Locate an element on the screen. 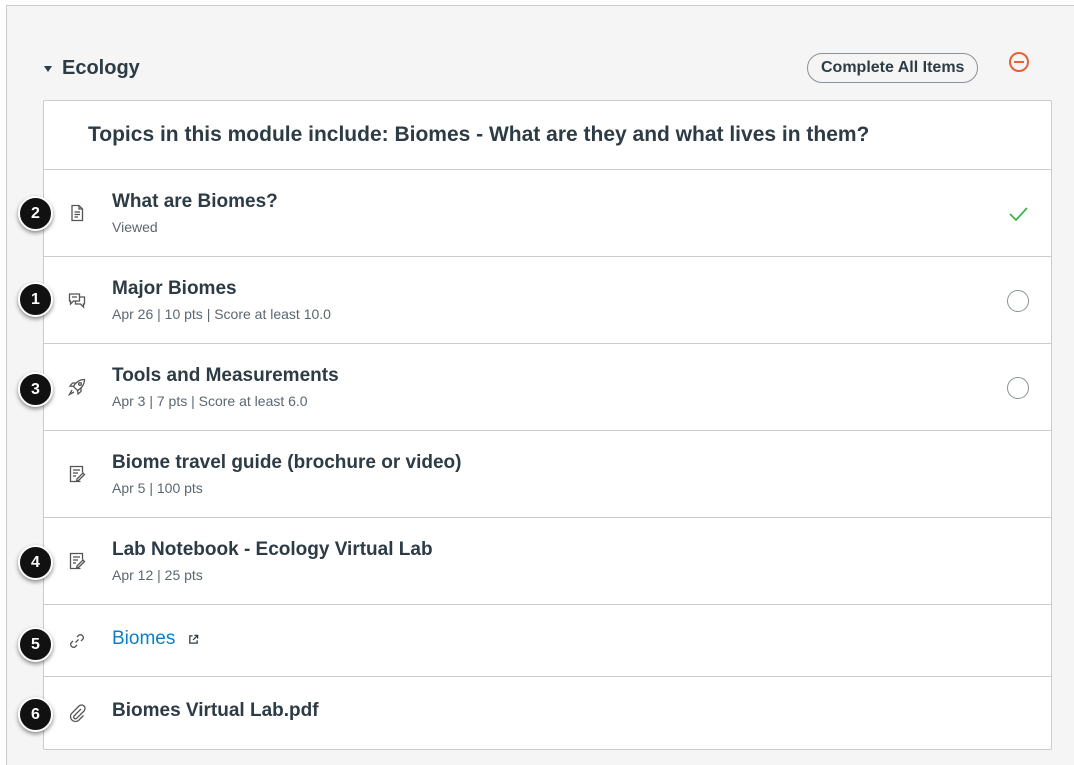 The width and height of the screenshot is (1074, 765). module-collapse-toggle: Ecology is located at coordinates (92, 68).